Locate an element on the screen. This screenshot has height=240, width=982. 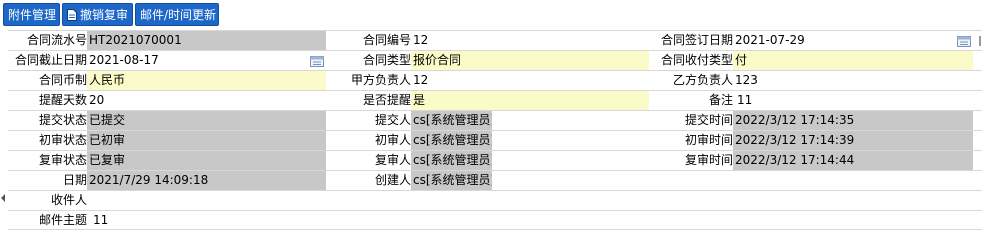
party-a-manager-label: 甲方负责人 is located at coordinates (380, 80).